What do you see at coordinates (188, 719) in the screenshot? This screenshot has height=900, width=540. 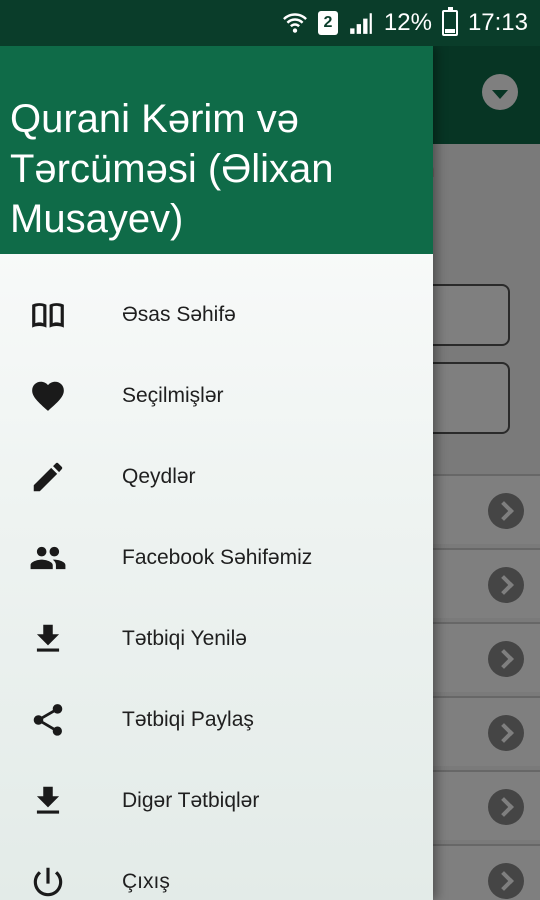 I see `menu-item-label: Tətbiqi Paylaş` at bounding box center [188, 719].